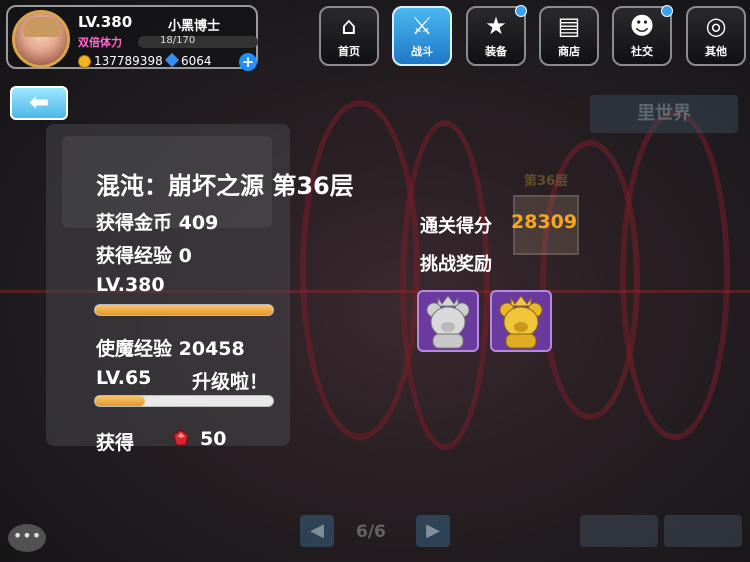 The height and width of the screenshot is (562, 750). What do you see at coordinates (569, 51) in the screenshot?
I see `nav-shop-label: 商店` at bounding box center [569, 51].